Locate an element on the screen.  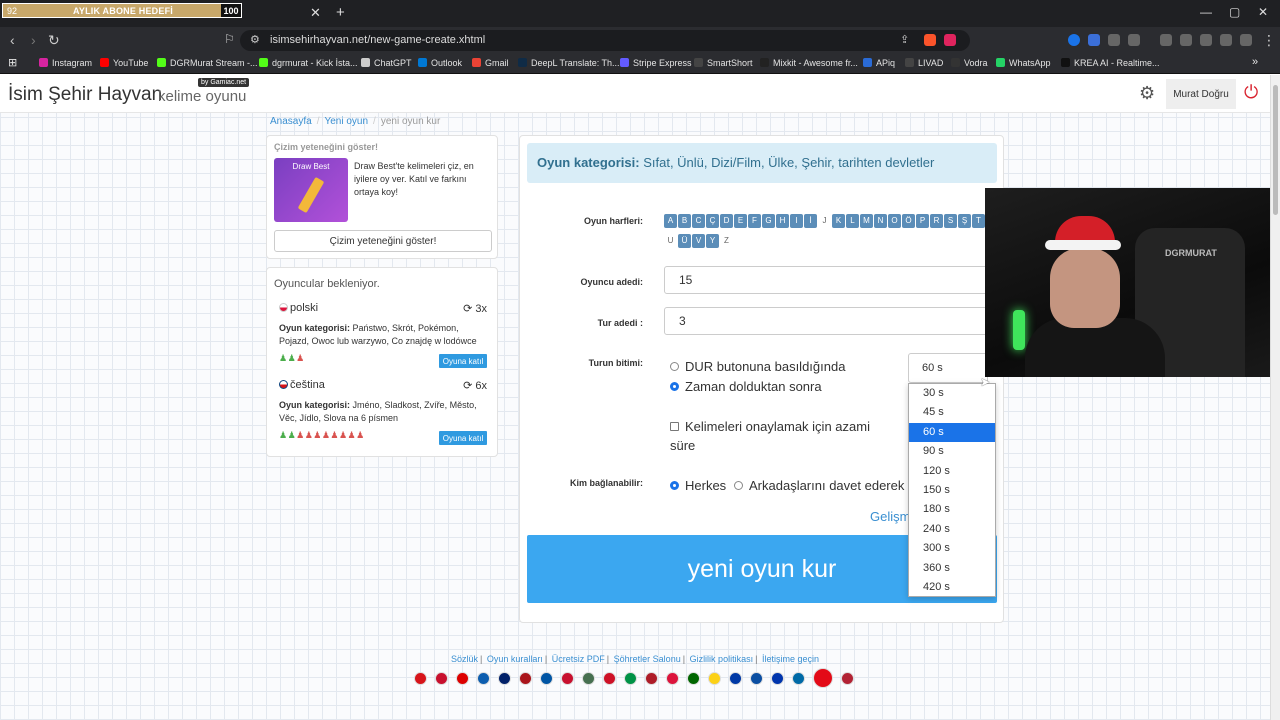
time-option: 300 s is located at coordinates (952, 548).